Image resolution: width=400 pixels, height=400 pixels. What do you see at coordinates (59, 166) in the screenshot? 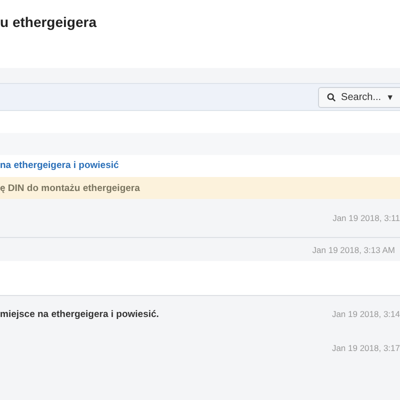
I see `topic-link: na ethergeigera i powiesić` at bounding box center [59, 166].